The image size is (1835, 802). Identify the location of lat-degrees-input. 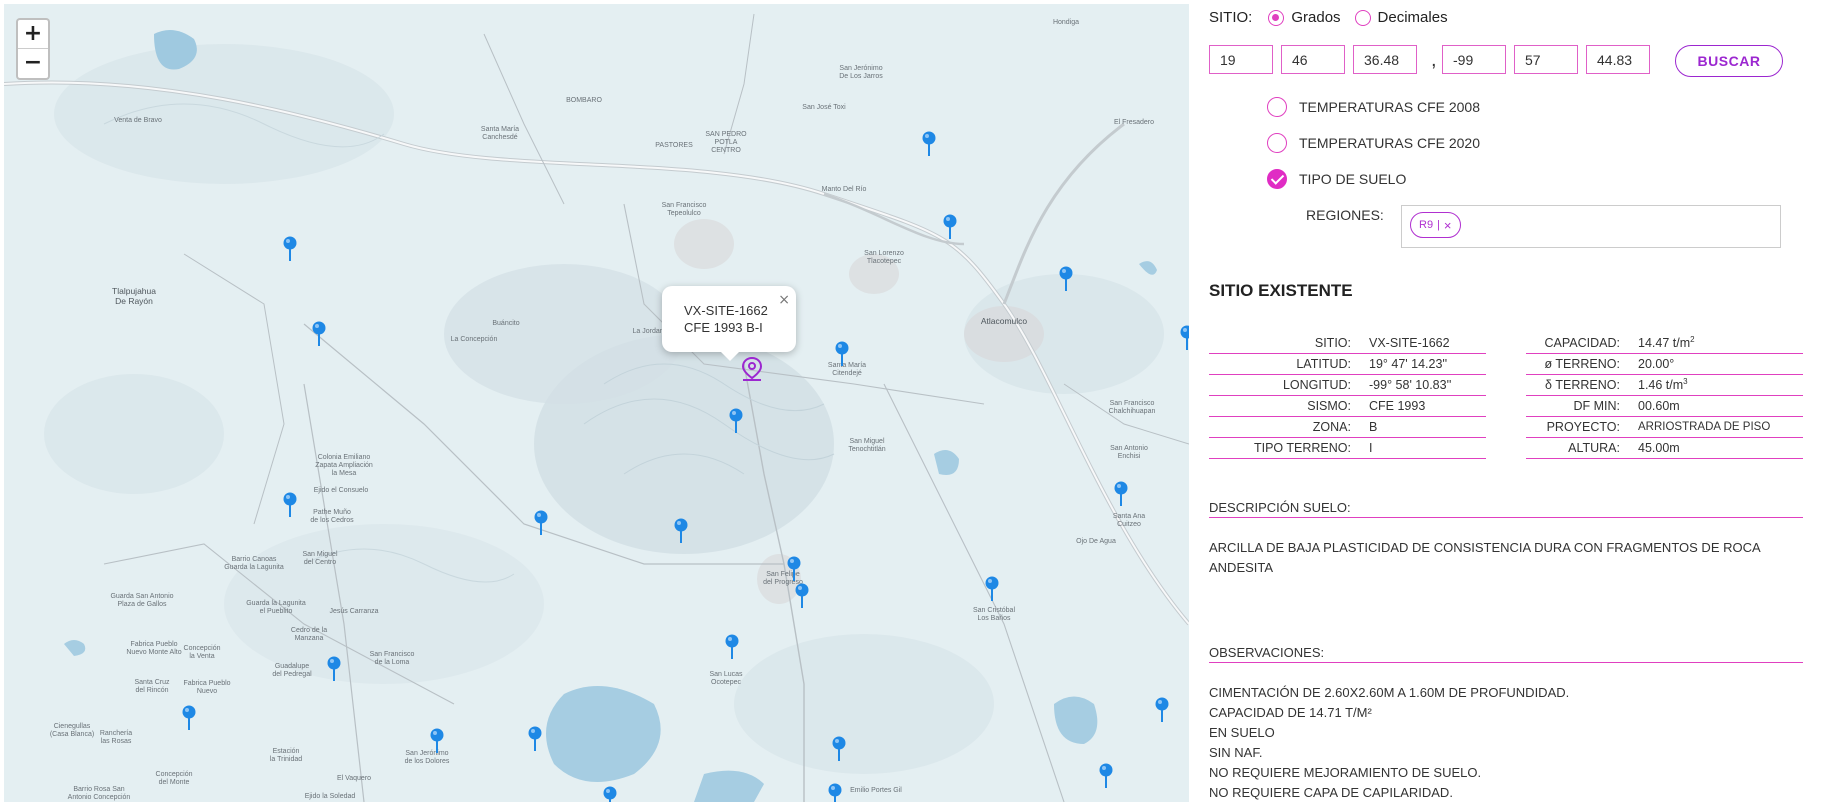
(1241, 59).